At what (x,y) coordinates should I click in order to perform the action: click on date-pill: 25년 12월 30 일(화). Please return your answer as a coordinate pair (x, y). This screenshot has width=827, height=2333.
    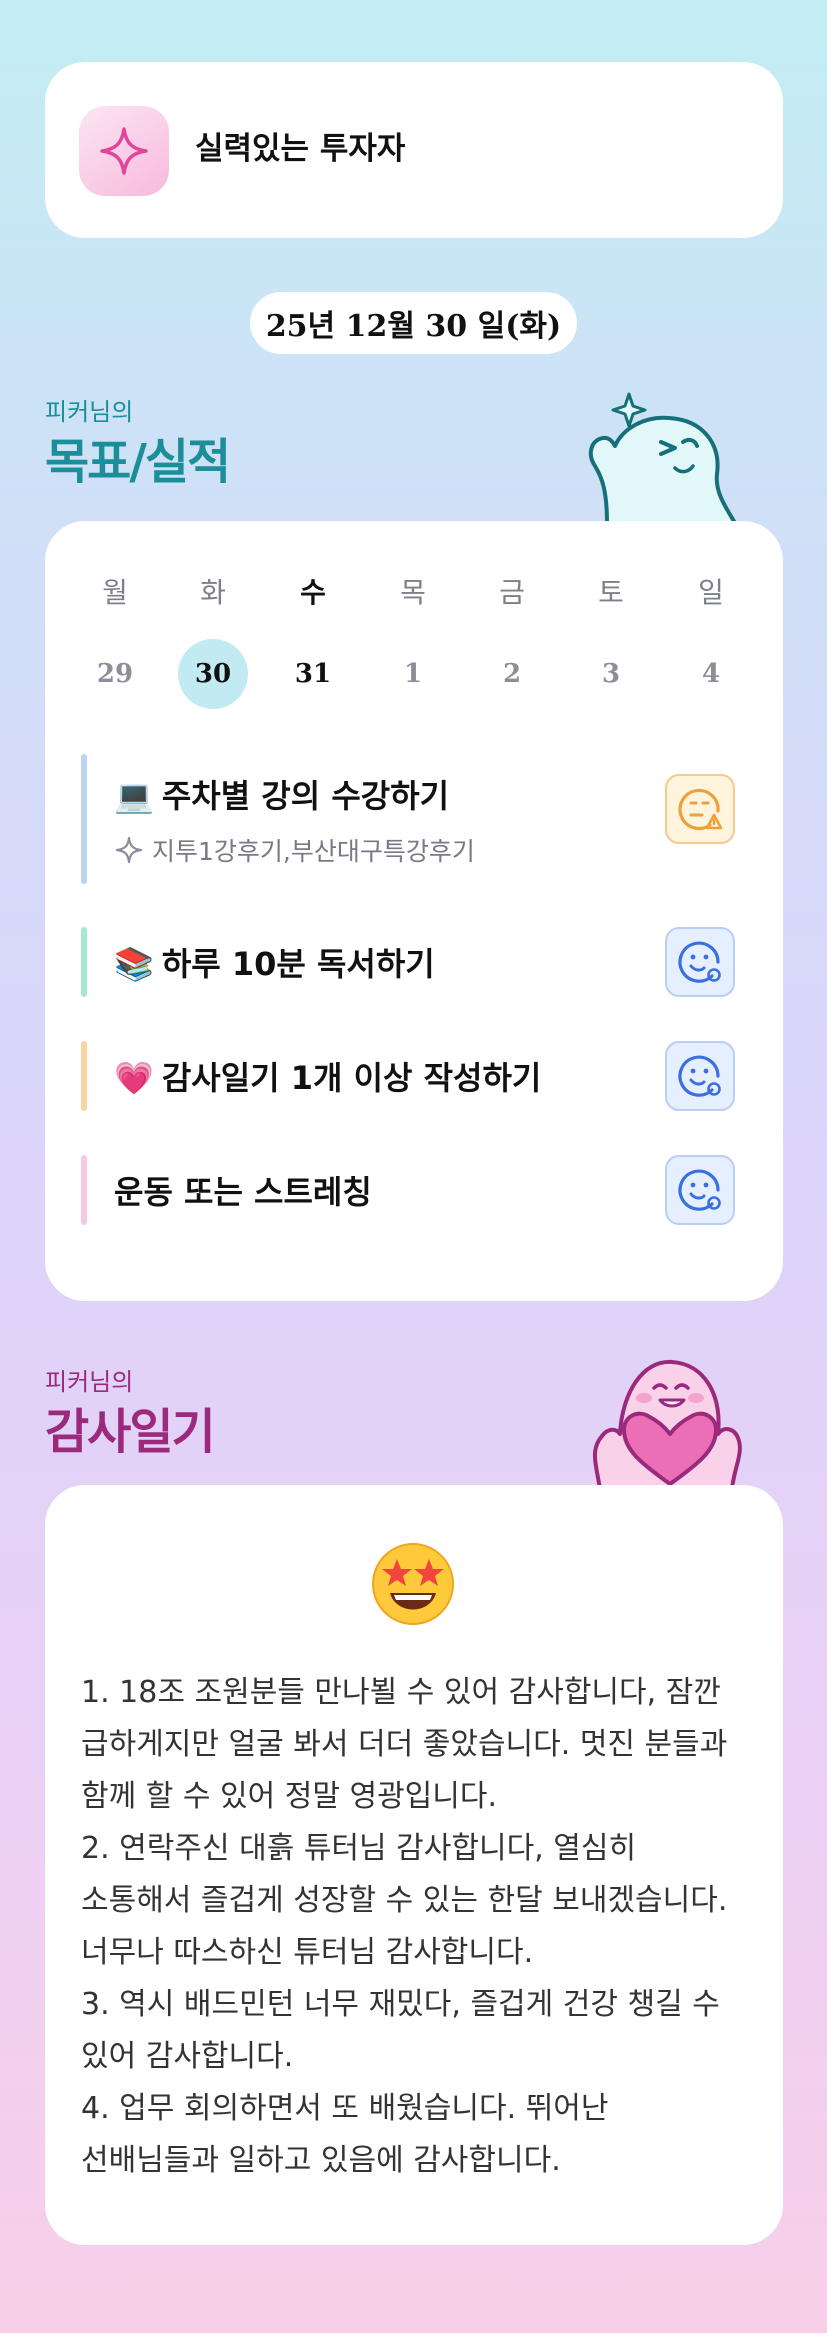
    Looking at the image, I should click on (413, 323).